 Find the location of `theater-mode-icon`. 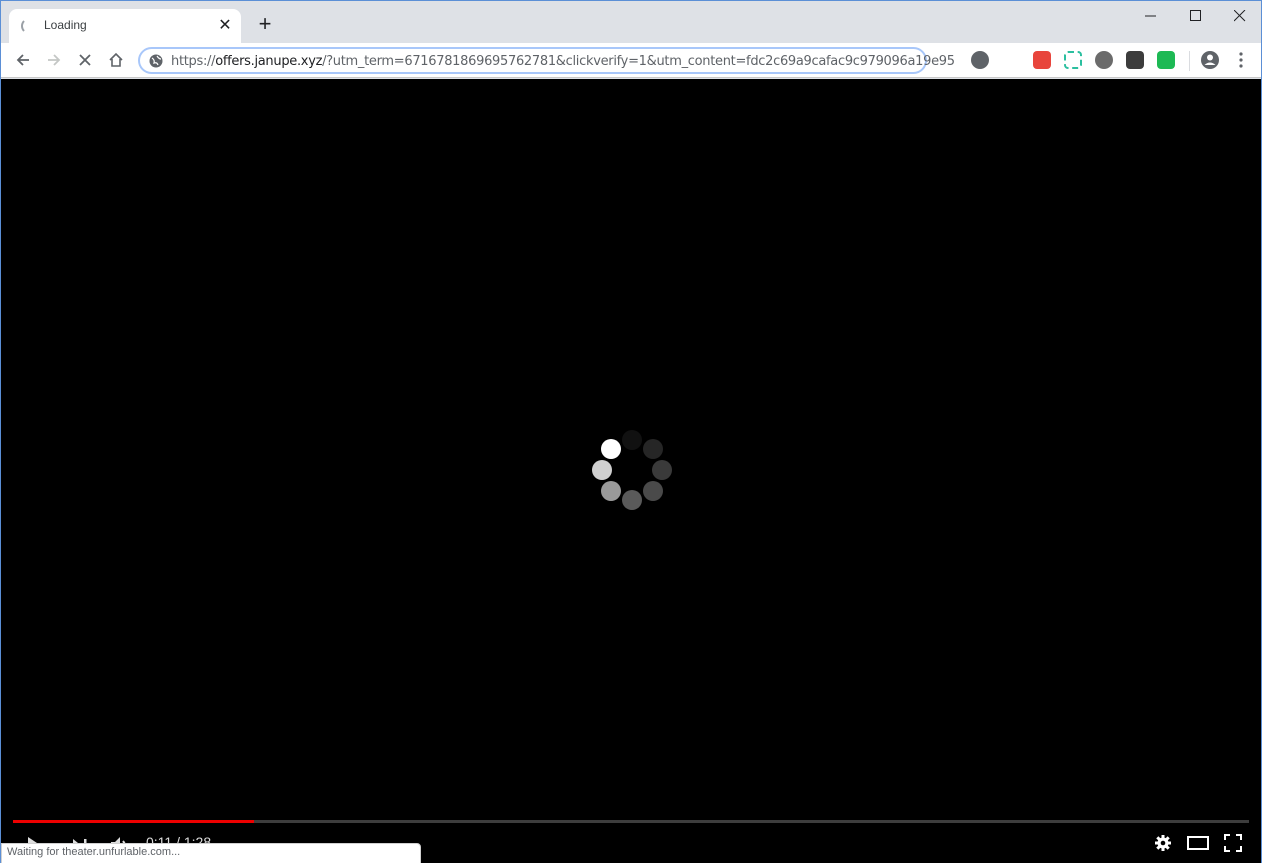

theater-mode-icon is located at coordinates (1198, 843).